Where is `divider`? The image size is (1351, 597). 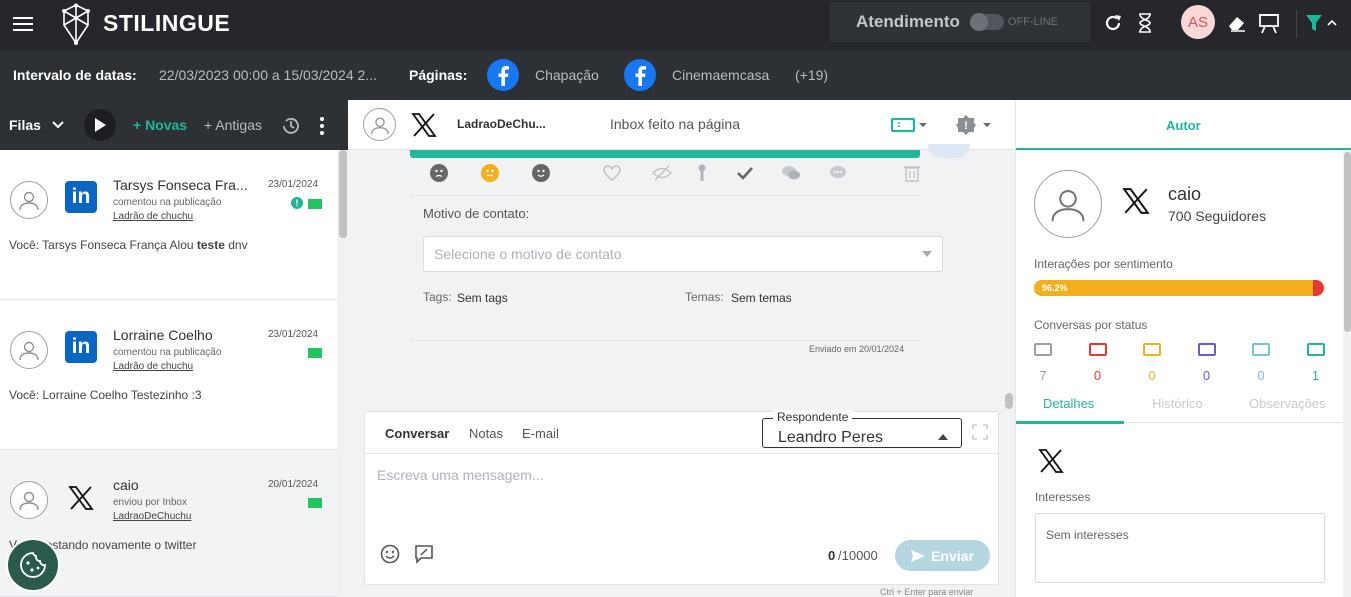 divider is located at coordinates (665, 340).